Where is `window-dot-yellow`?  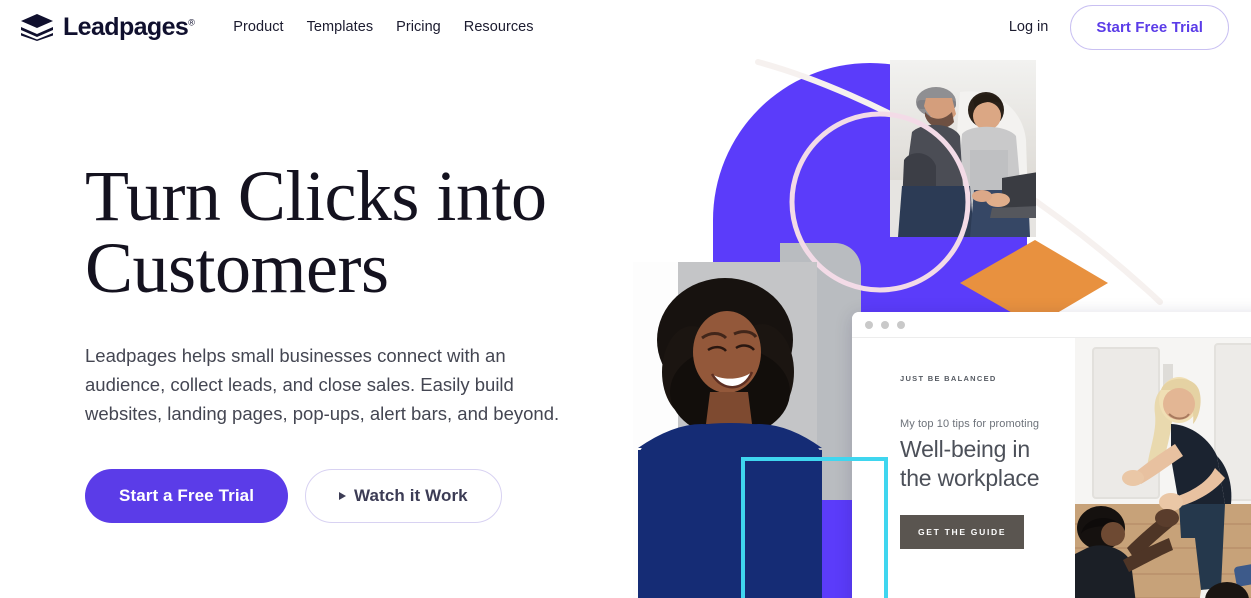
window-dot-yellow is located at coordinates (885, 324).